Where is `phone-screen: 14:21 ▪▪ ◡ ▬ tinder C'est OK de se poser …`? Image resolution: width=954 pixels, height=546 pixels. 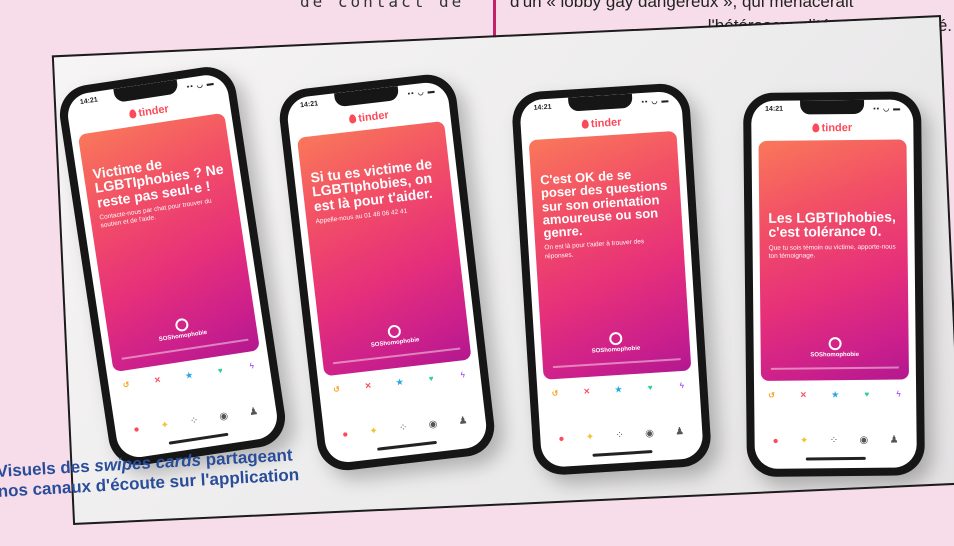
phone-screen: 14:21 ▪▪ ◡ ▬ tinder C'est OK de se poser … is located at coordinates (611, 279).